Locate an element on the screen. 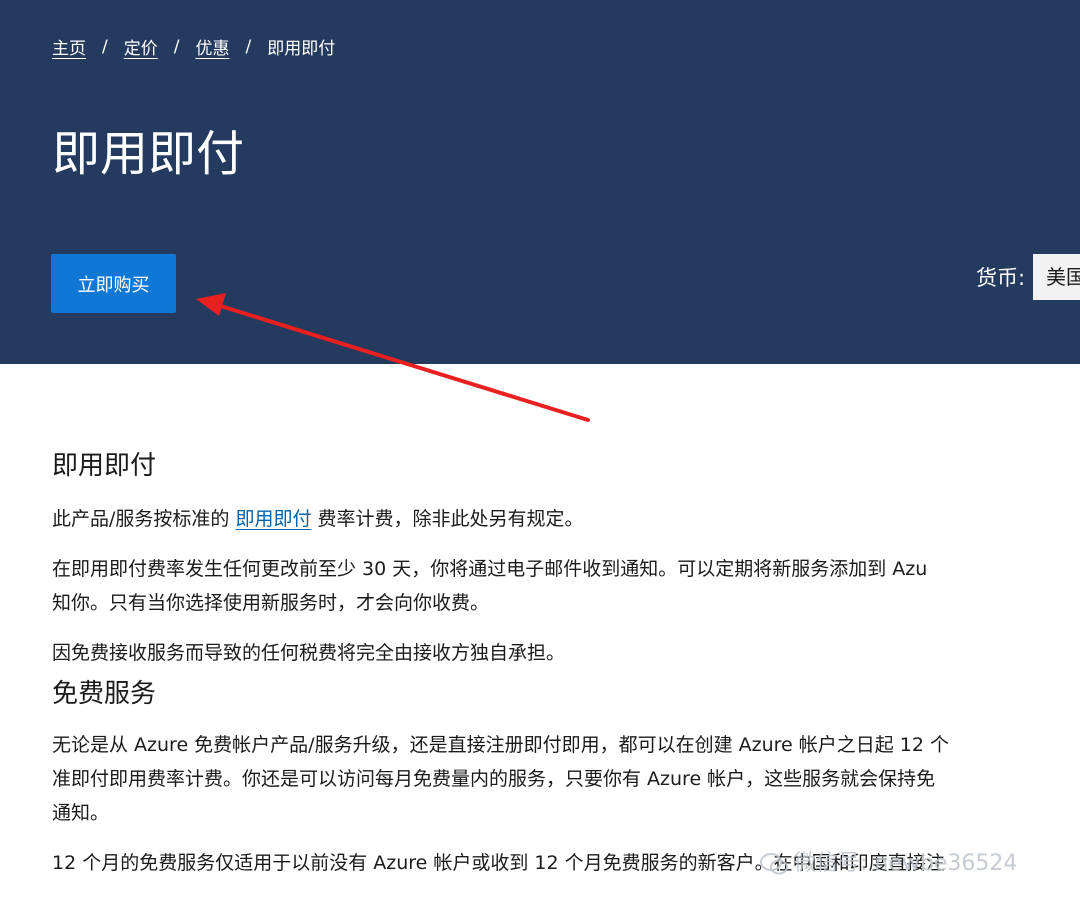  page-title: 即用即付 is located at coordinates (148, 154).